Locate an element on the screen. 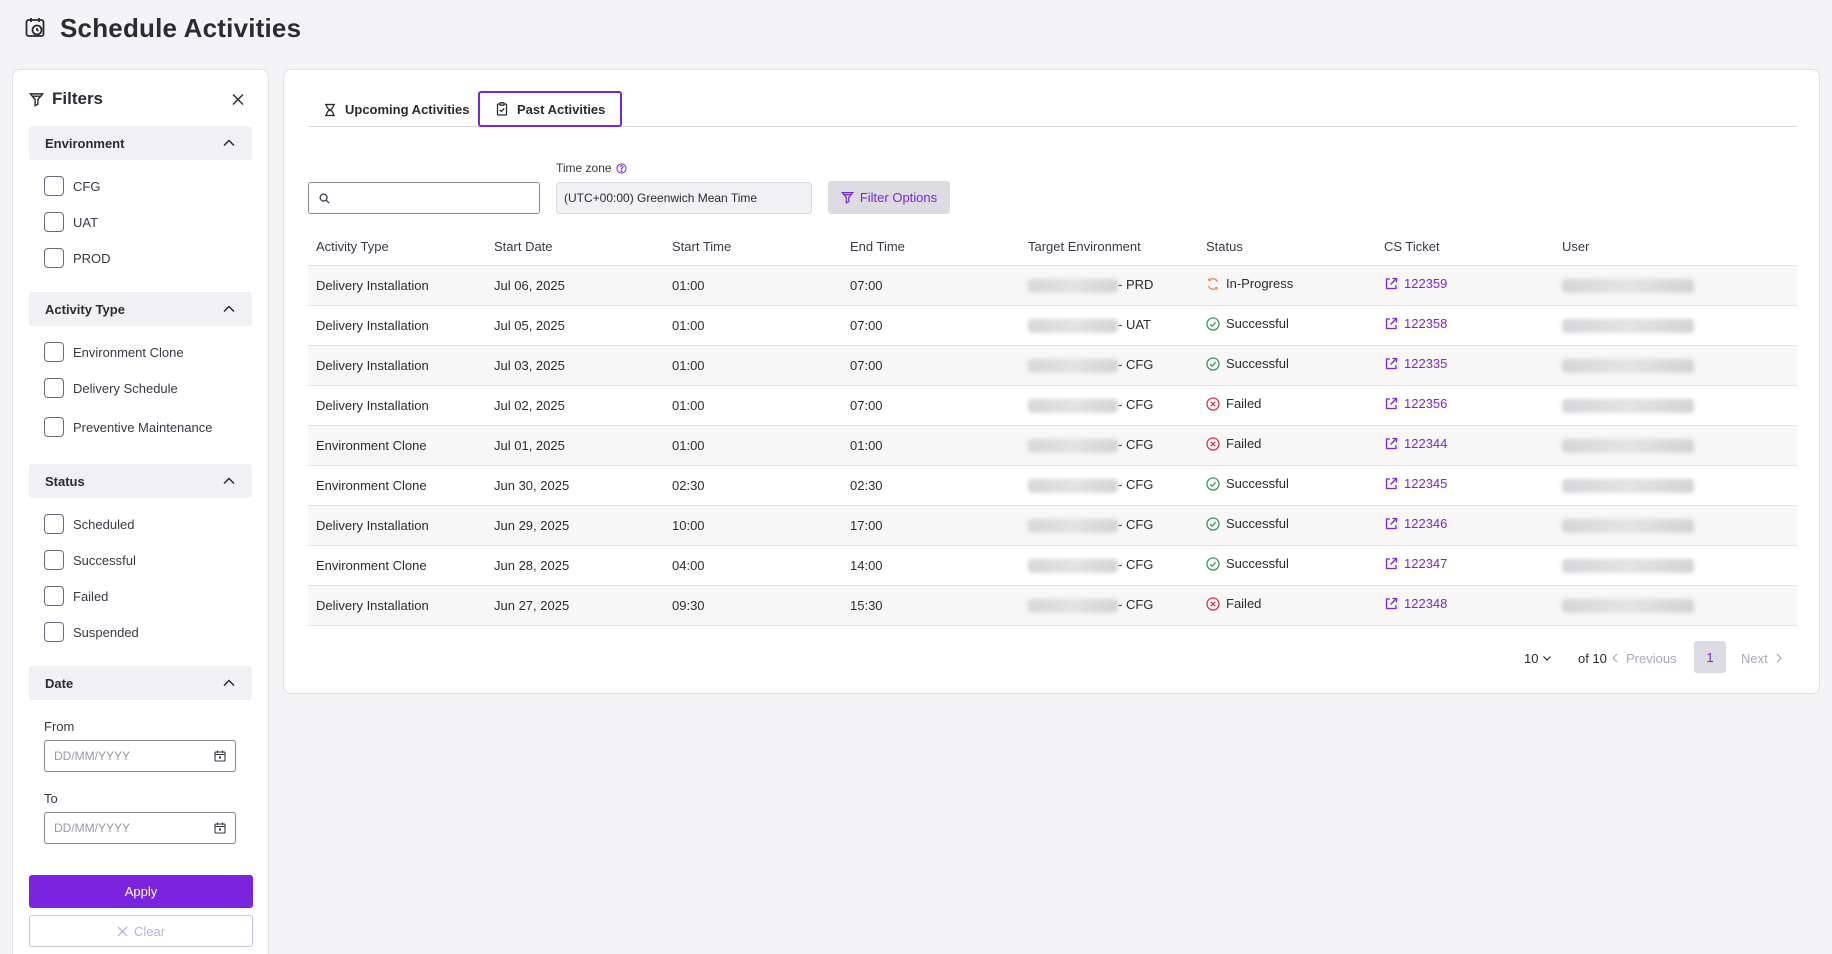 This screenshot has height=954, width=1832. section-title: Activity Type is located at coordinates (85, 309).